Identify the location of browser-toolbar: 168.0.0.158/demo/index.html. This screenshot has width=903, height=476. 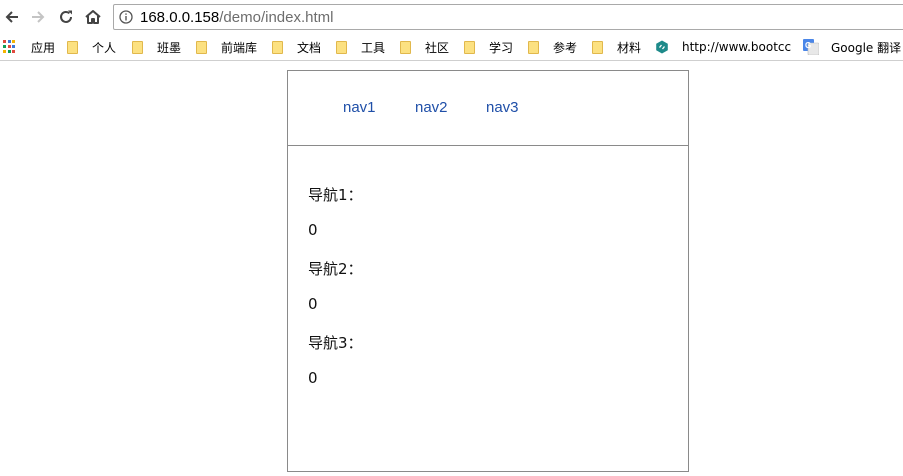
(451, 17).